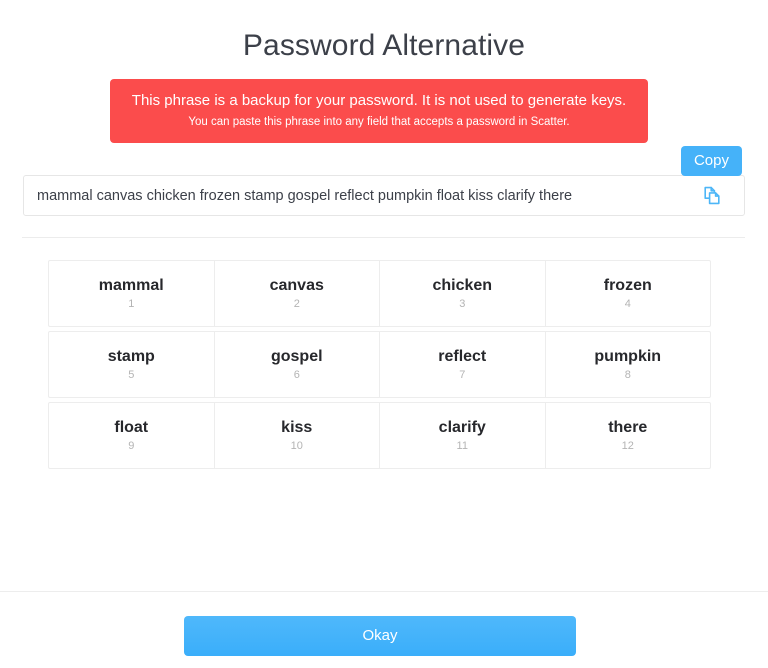 Image resolution: width=768 pixels, height=668 pixels. I want to click on word-index: 4, so click(627, 304).